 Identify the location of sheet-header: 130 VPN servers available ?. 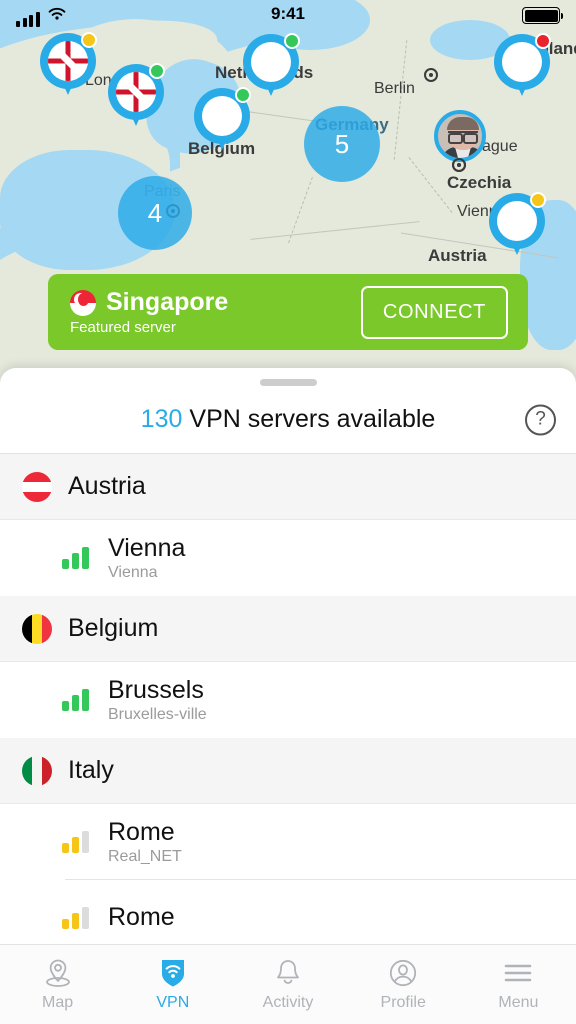
(288, 420).